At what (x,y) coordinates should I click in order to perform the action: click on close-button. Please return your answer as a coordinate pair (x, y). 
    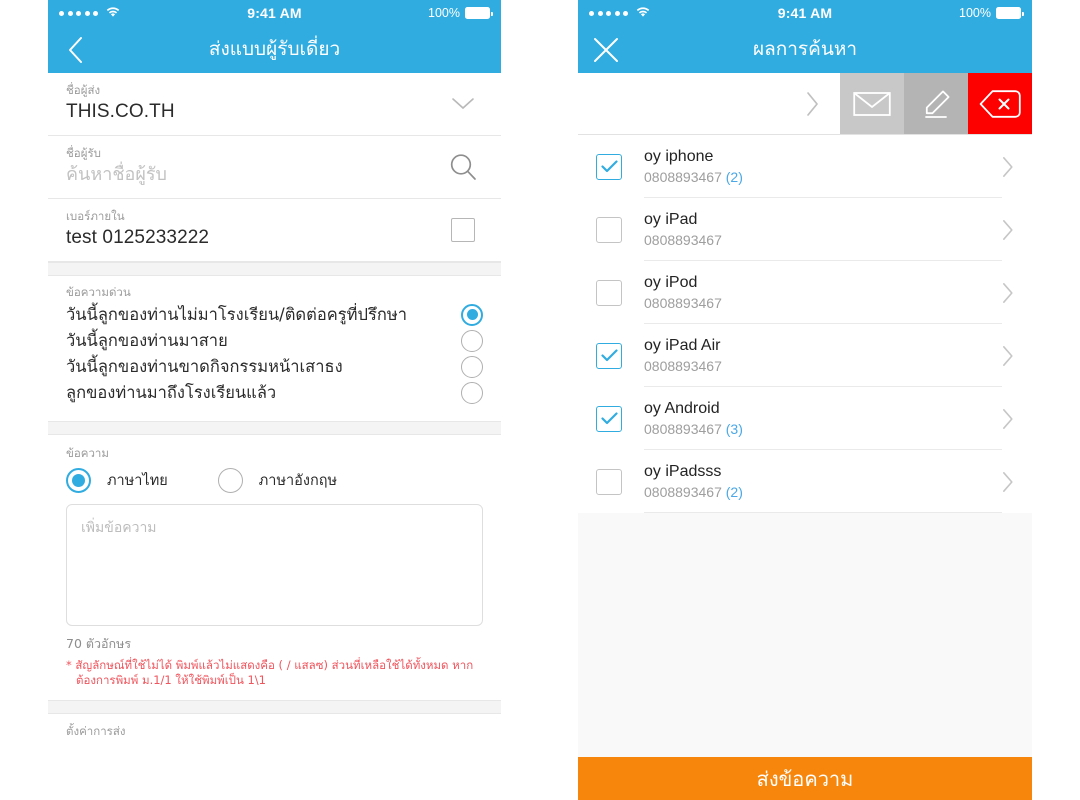
    Looking at the image, I should click on (606, 49).